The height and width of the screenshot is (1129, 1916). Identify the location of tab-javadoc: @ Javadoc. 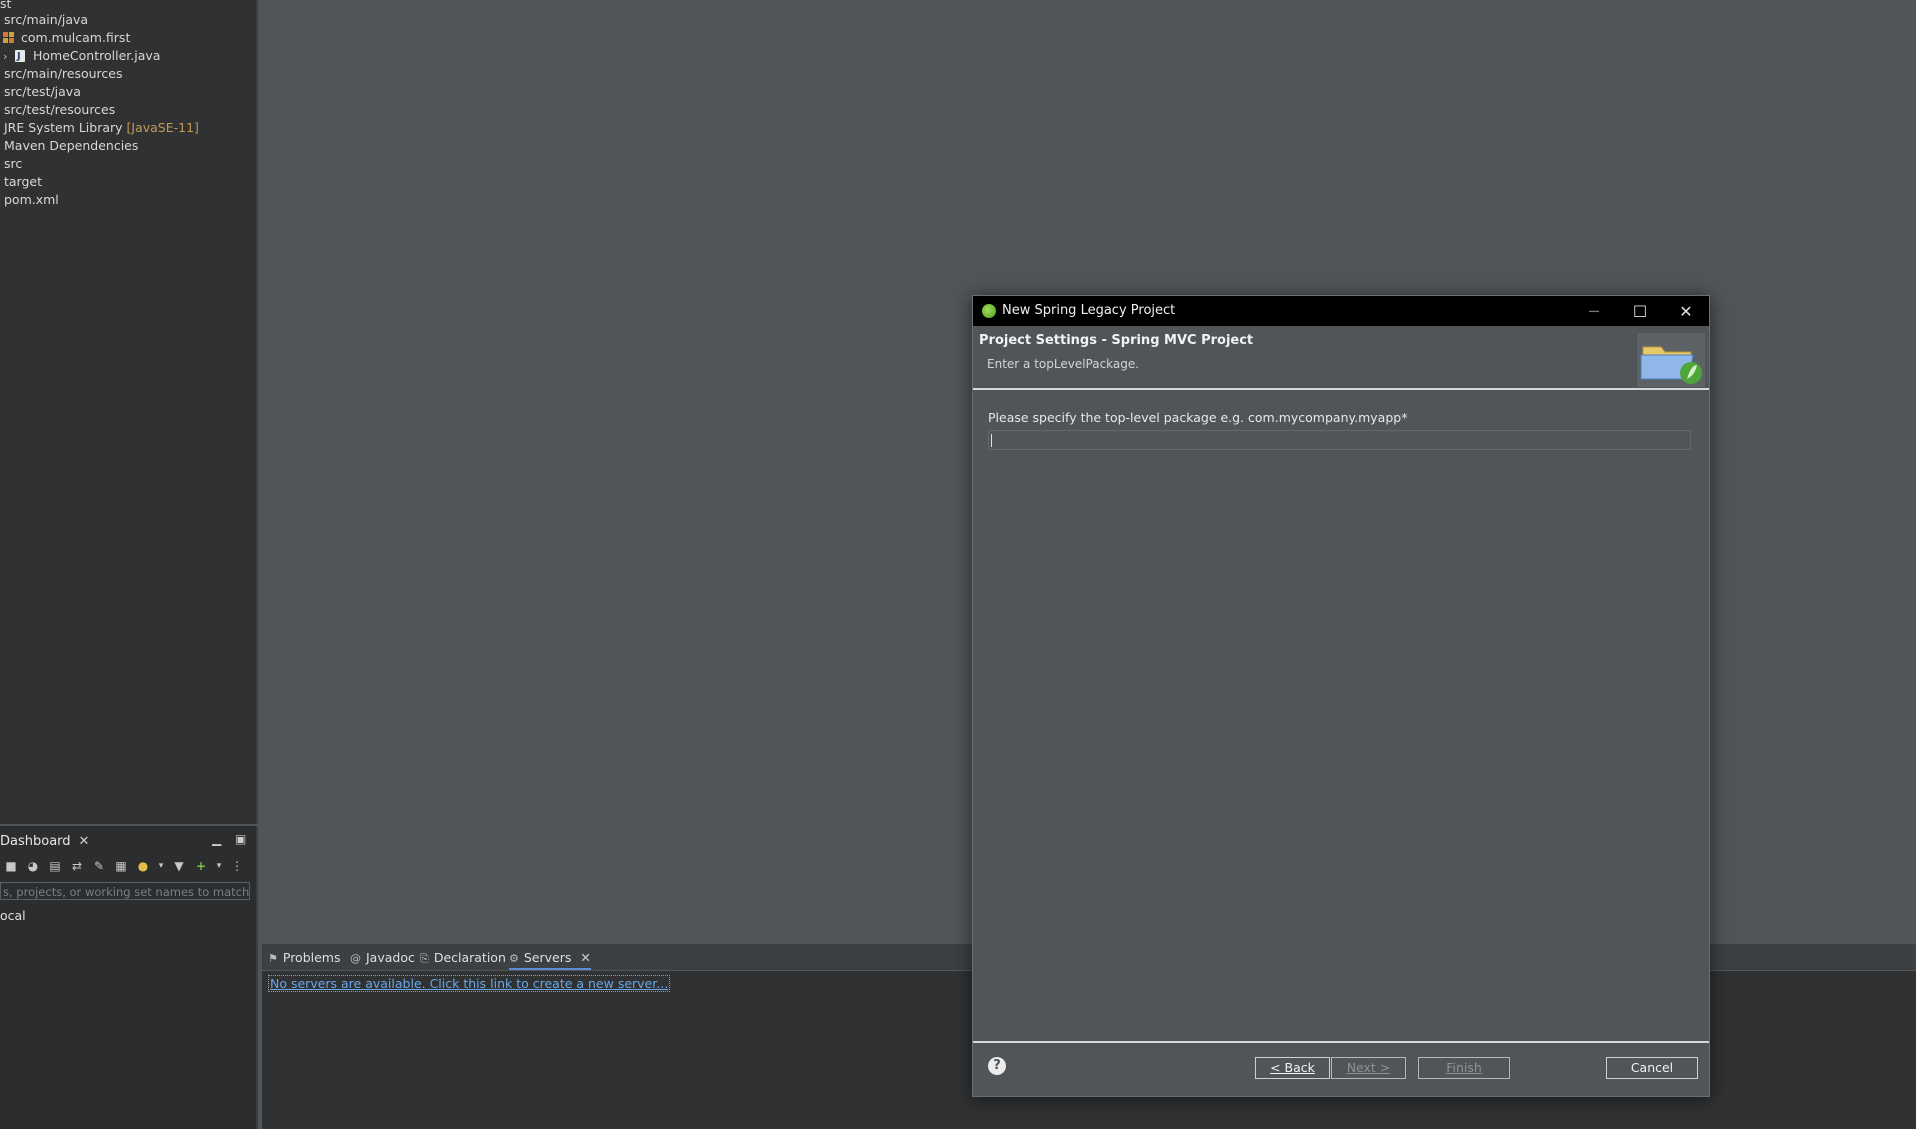
(382, 958).